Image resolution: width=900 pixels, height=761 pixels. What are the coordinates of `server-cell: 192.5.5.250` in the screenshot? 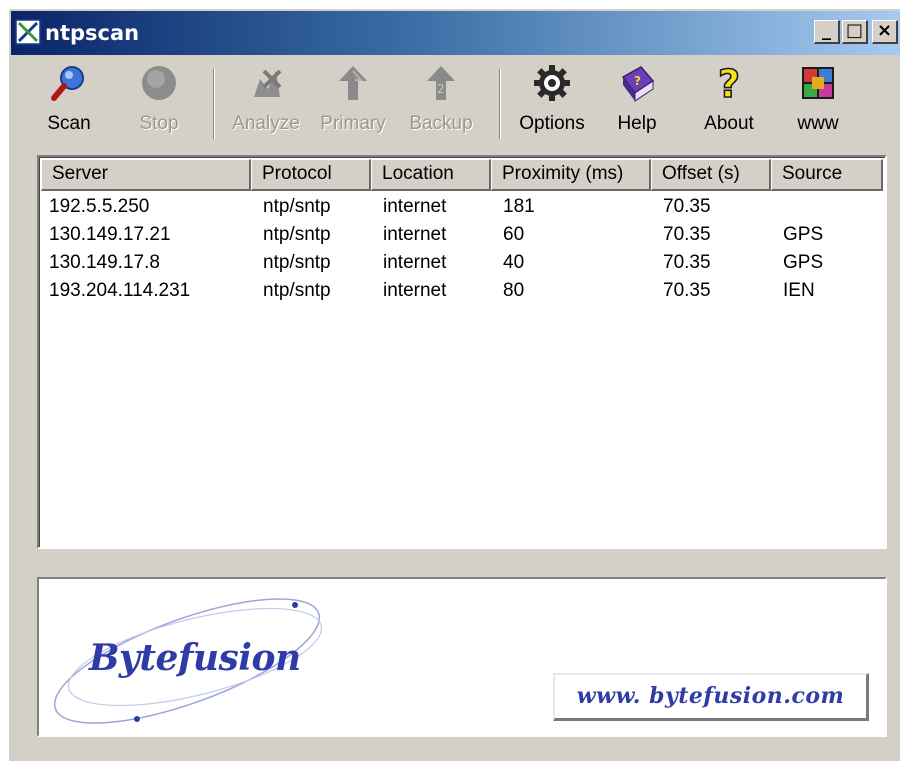 It's located at (99, 206).